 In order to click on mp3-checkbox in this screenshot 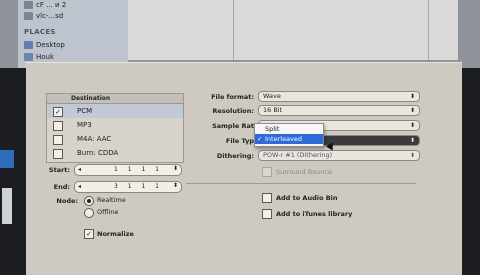, I will do `click(58, 126)`.